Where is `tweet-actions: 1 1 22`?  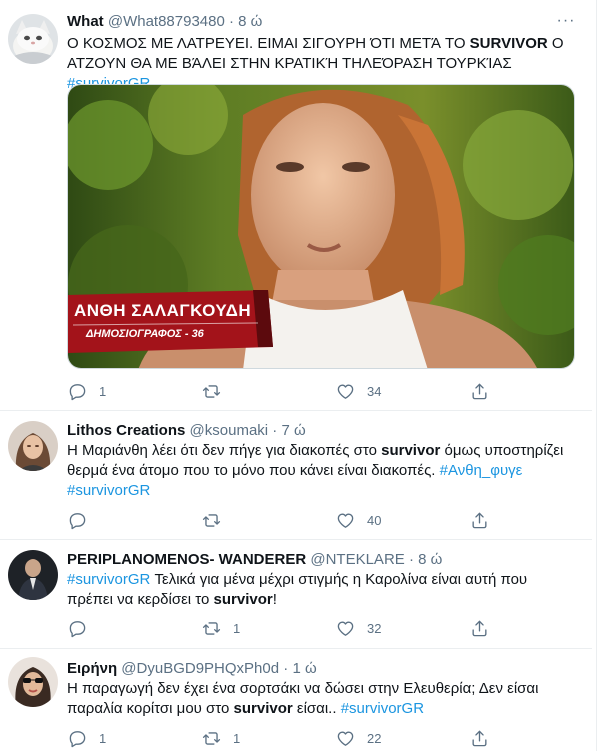
tweet-actions: 1 1 22 is located at coordinates (282, 738).